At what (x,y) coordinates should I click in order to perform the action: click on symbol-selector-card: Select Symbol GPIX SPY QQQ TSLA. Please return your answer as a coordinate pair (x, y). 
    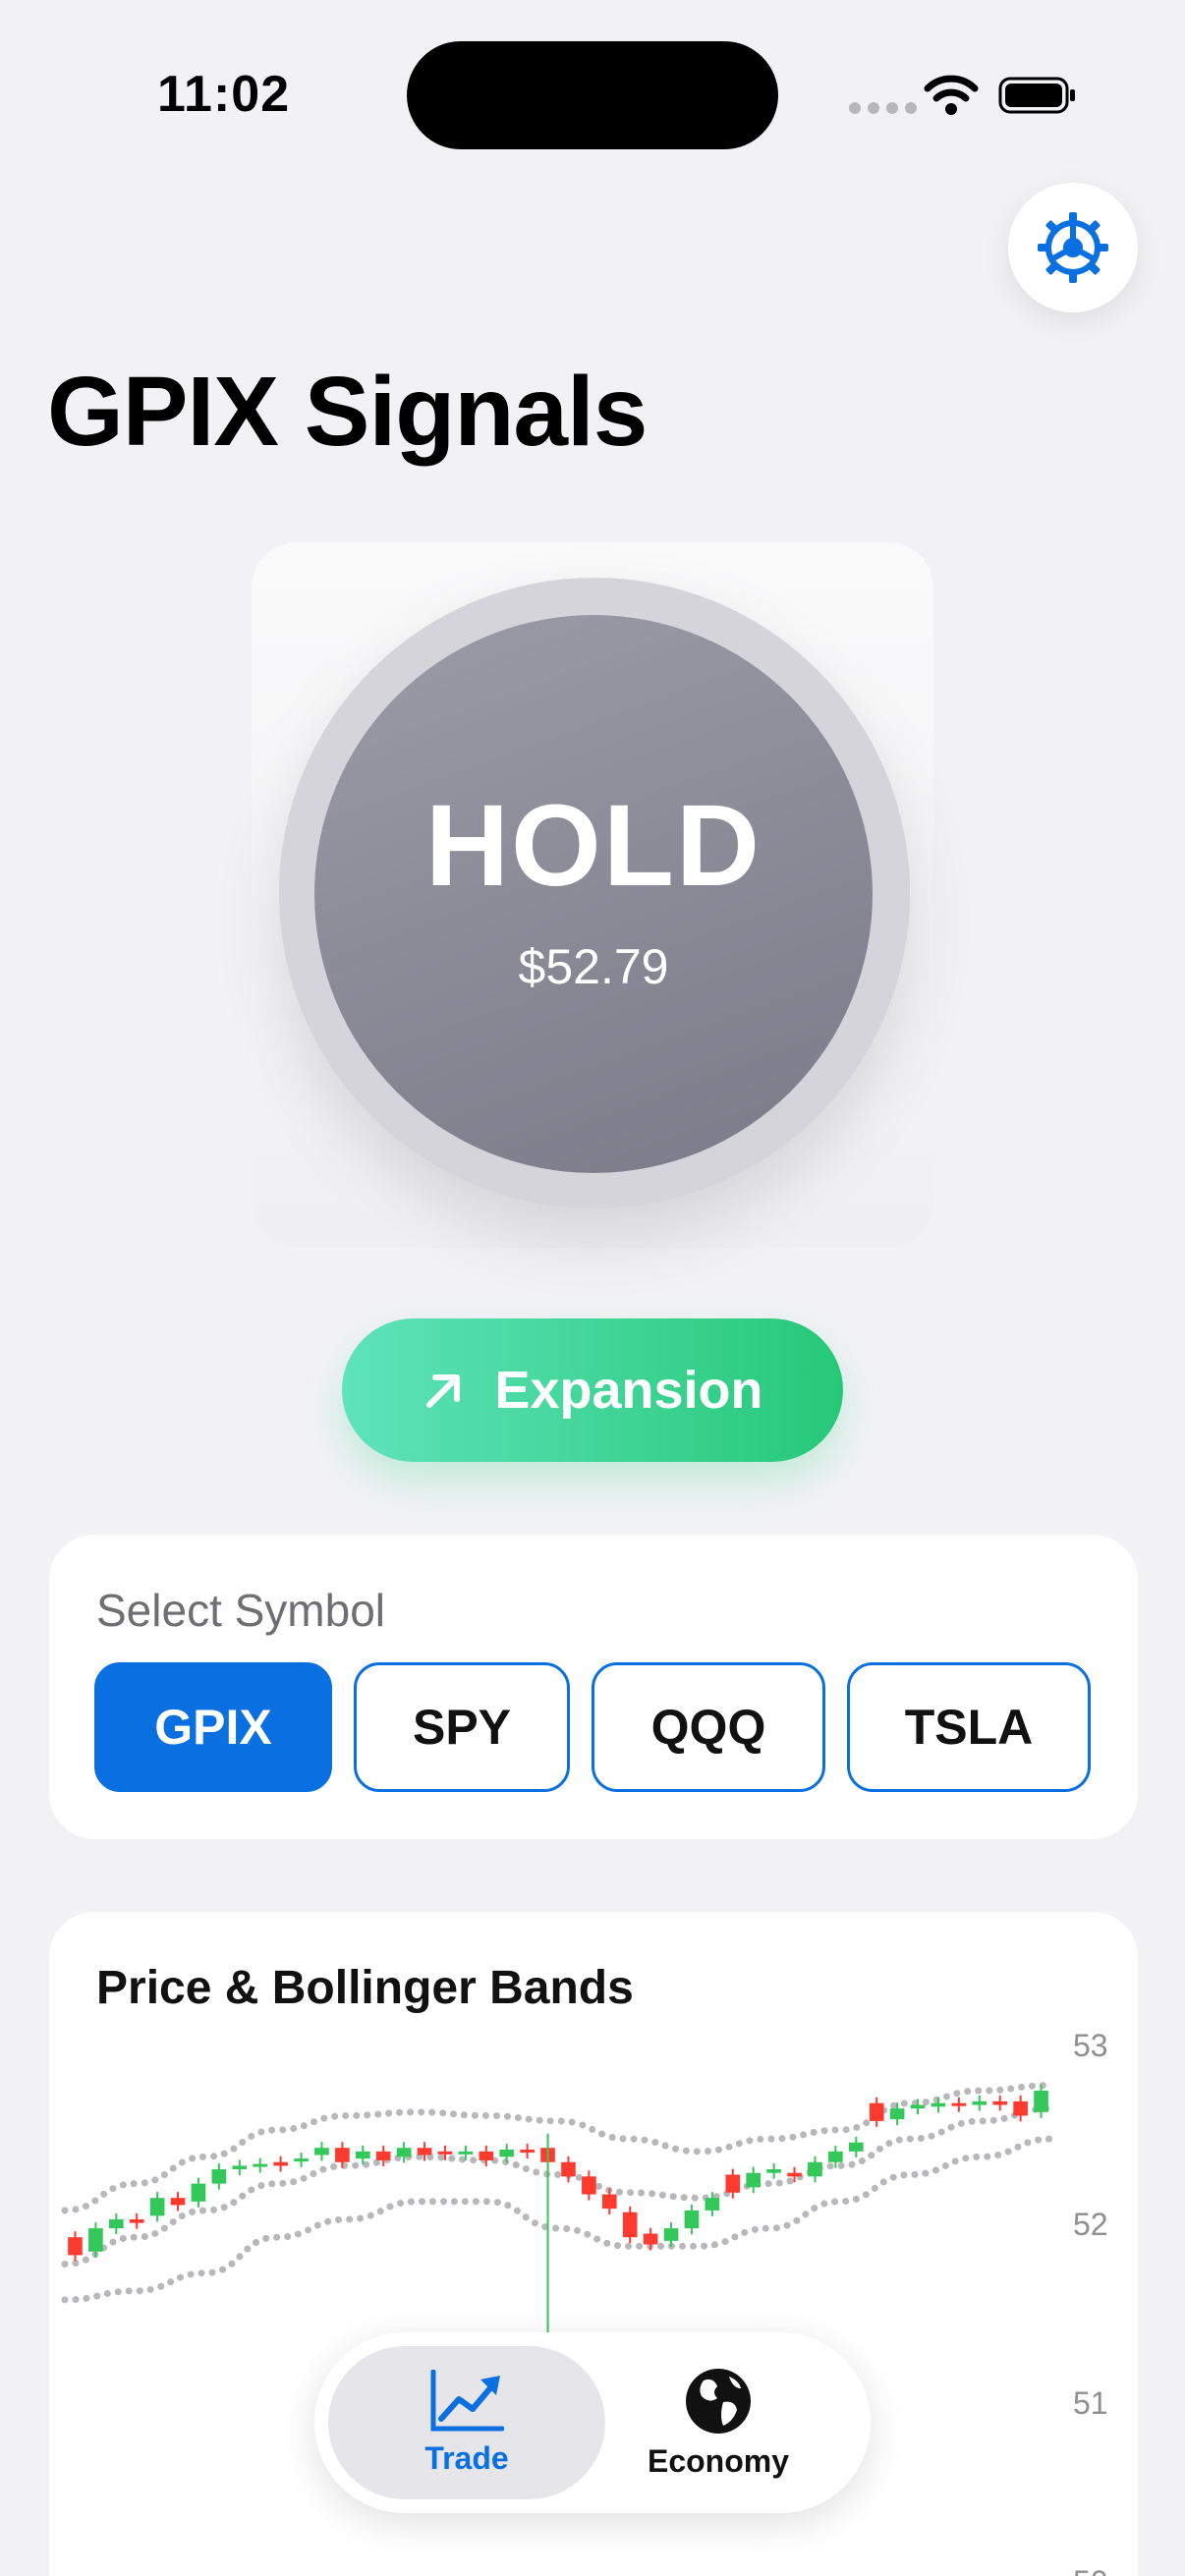
    Looking at the image, I should click on (594, 1687).